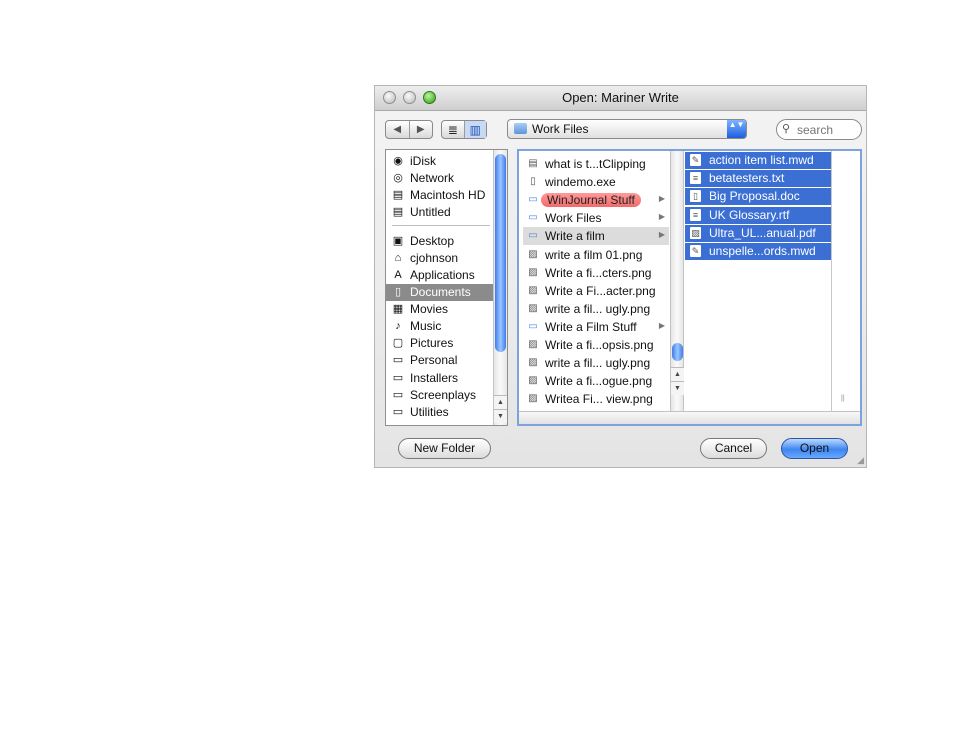 Image resolution: width=954 pixels, height=737 pixels. I want to click on selected-file-item: ≡ betatesters.txt, so click(758, 179).